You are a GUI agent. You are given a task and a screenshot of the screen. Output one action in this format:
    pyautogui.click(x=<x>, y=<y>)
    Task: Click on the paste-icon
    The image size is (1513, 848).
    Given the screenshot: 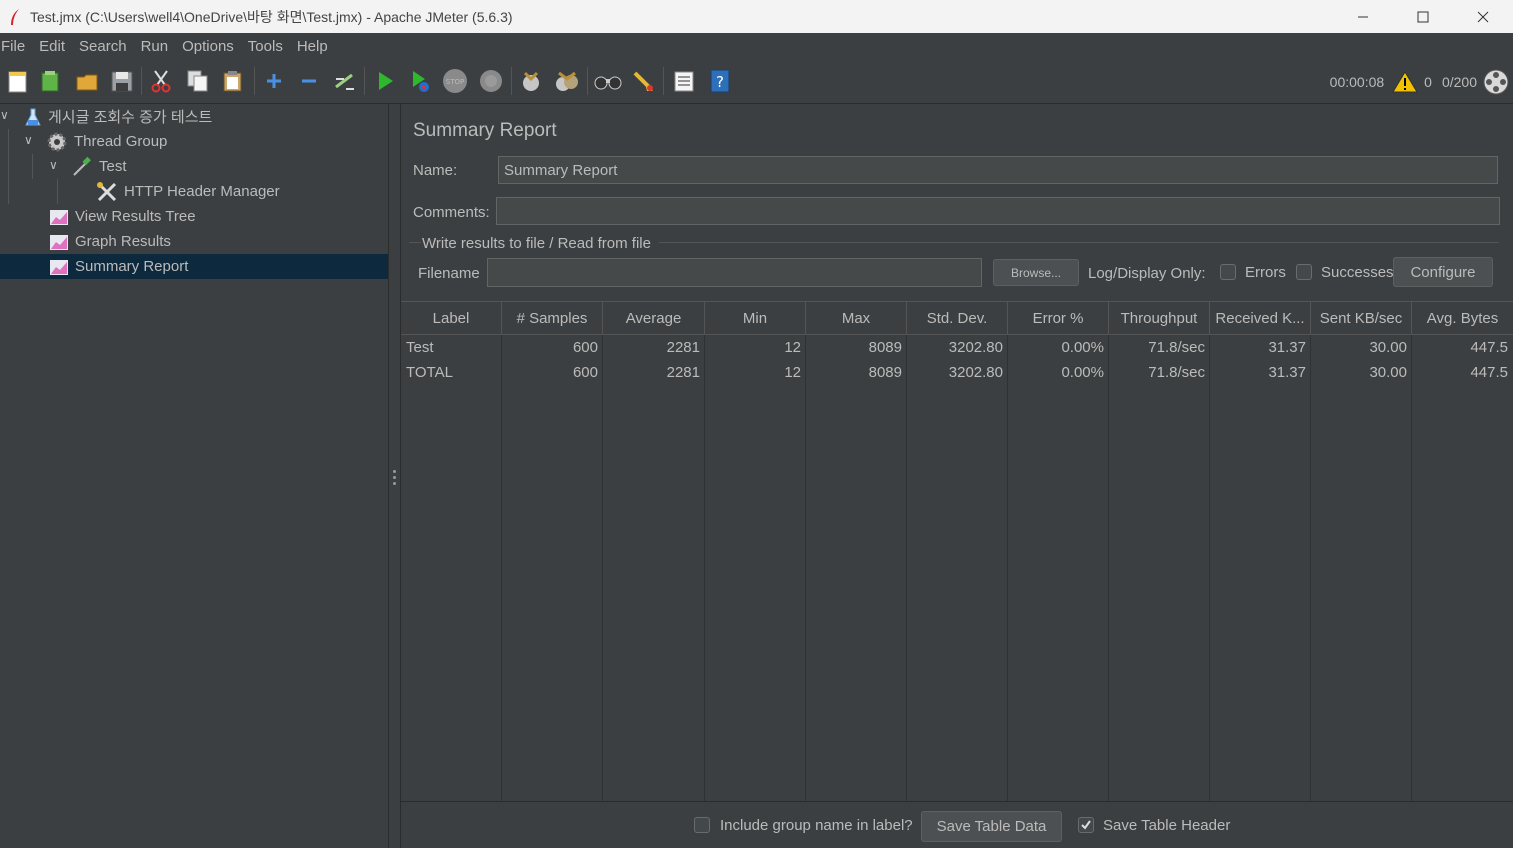 What is the action you would take?
    pyautogui.click(x=233, y=81)
    